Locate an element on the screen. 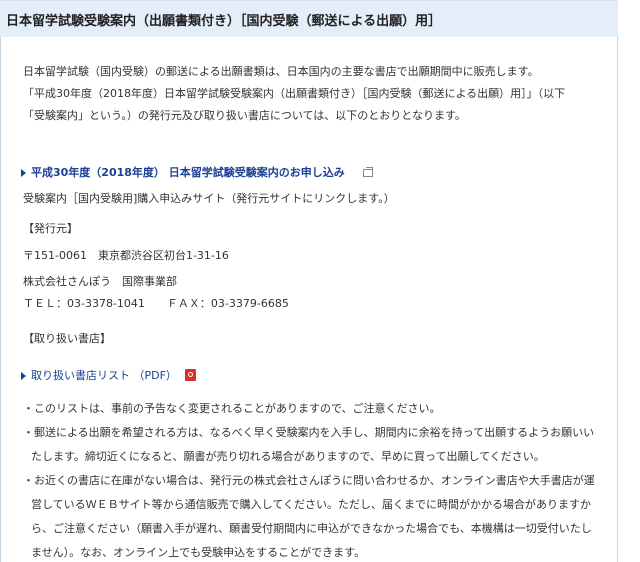 Image resolution: width=640 pixels, height=562 pixels. publisher-heading: 【発行元】 is located at coordinates (50, 228).